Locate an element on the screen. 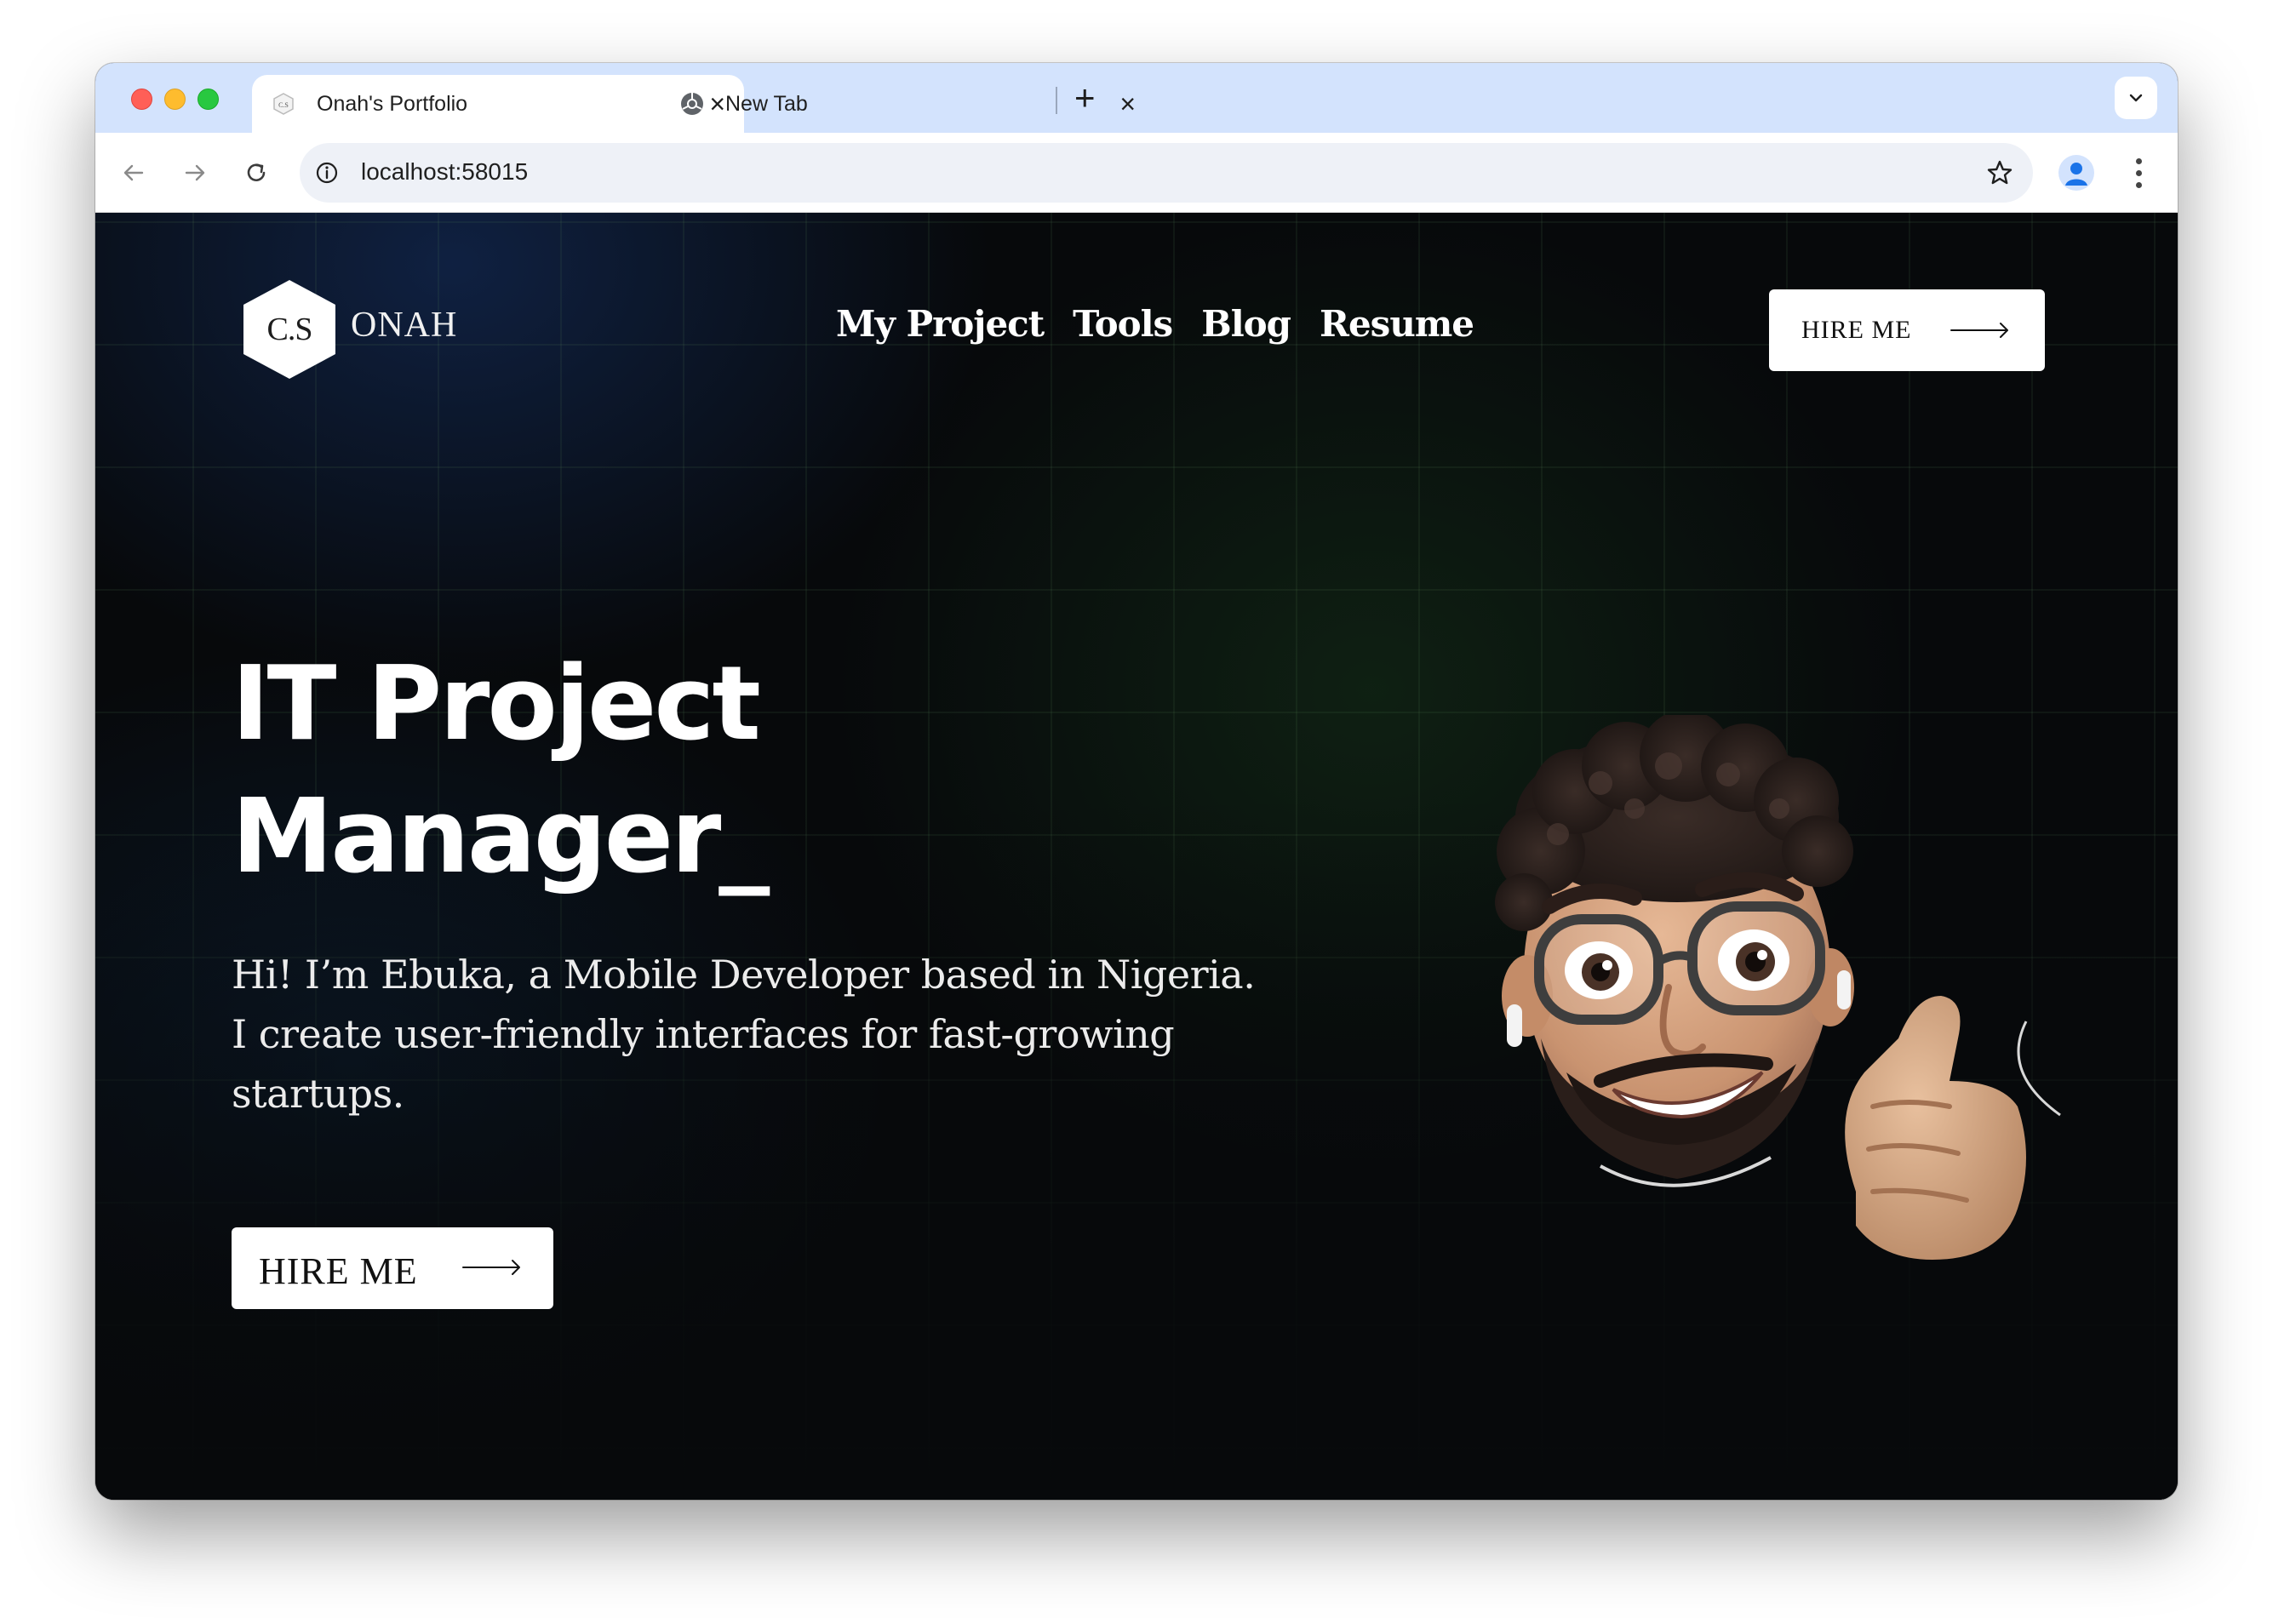  close-tab-icon: × is located at coordinates (1127, 103).